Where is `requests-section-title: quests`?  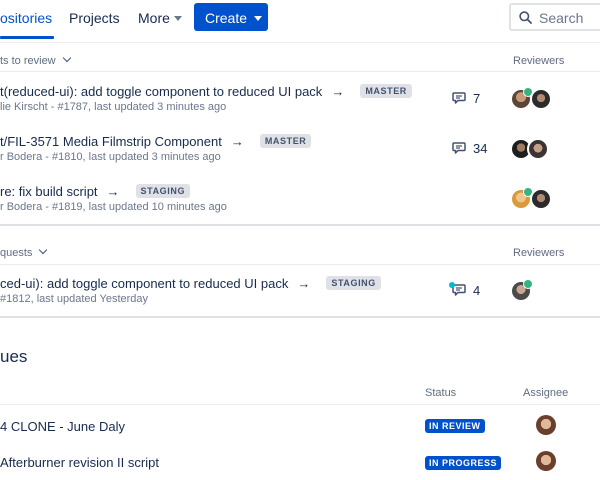 requests-section-title: quests is located at coordinates (16, 253).